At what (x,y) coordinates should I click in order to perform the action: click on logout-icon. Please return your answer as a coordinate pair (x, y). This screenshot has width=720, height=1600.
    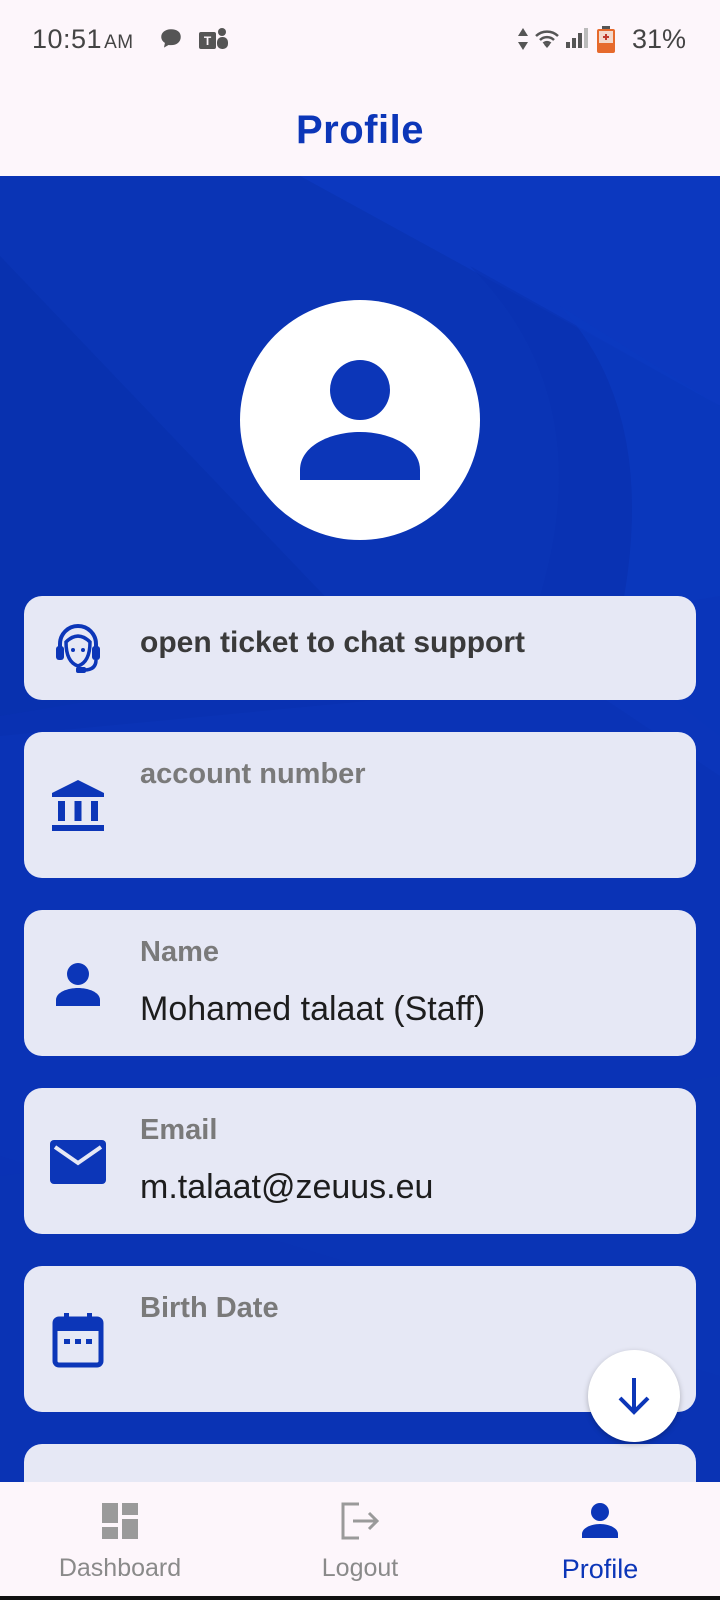
    Looking at the image, I should click on (360, 1521).